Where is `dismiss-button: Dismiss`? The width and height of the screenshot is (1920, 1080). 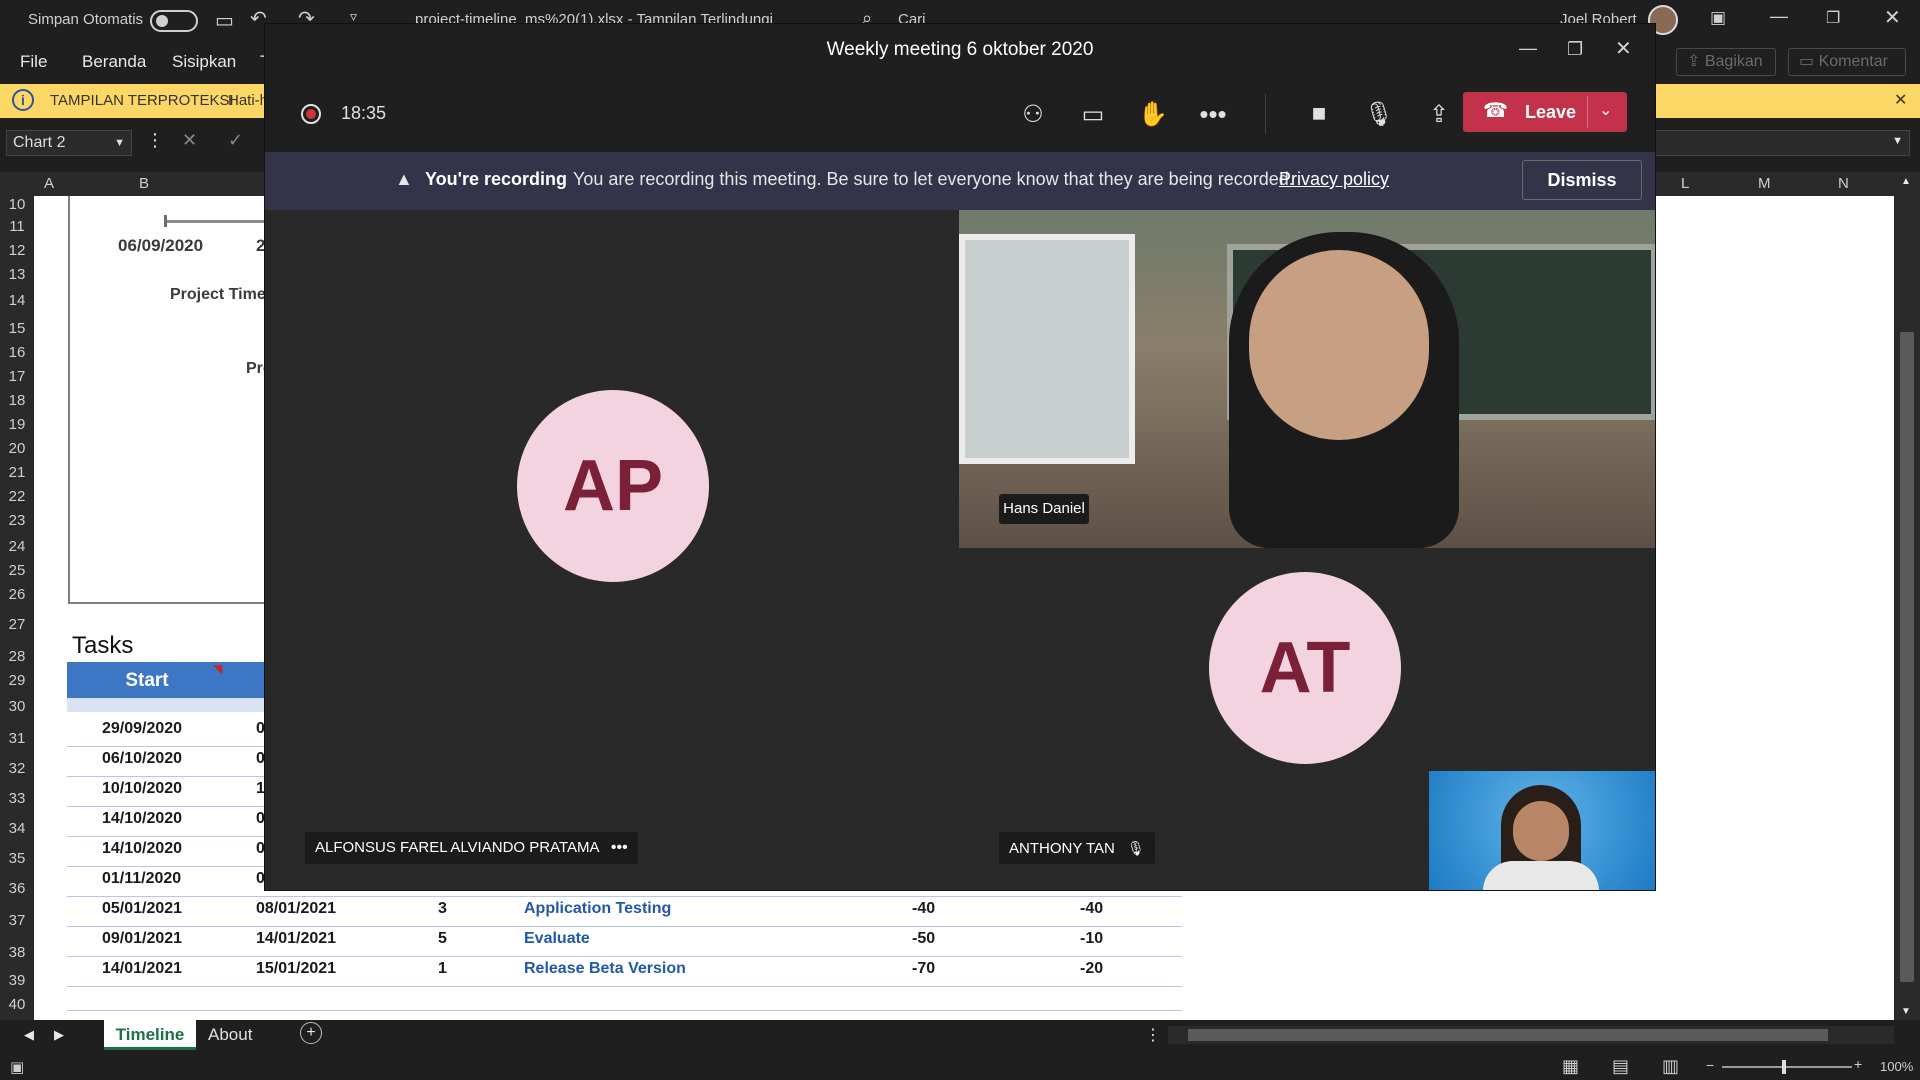 dismiss-button: Dismiss is located at coordinates (1582, 180).